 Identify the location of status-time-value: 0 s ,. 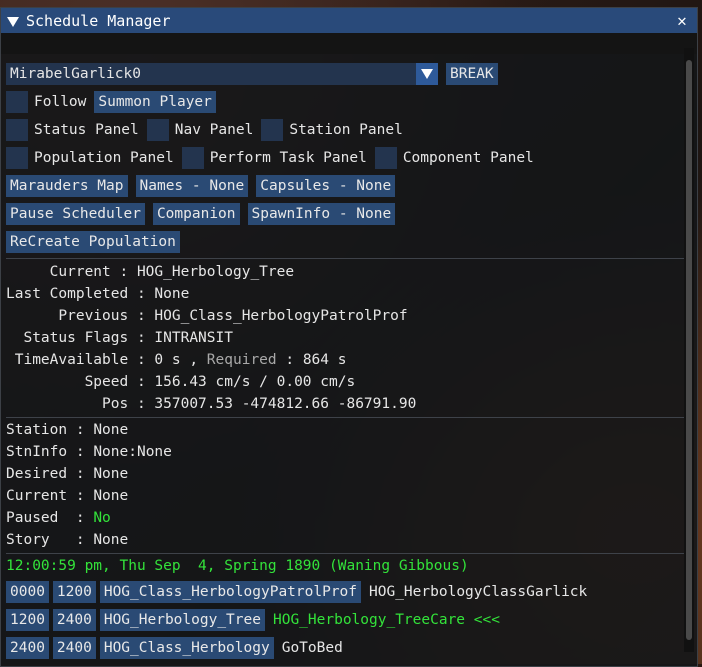
(180, 360).